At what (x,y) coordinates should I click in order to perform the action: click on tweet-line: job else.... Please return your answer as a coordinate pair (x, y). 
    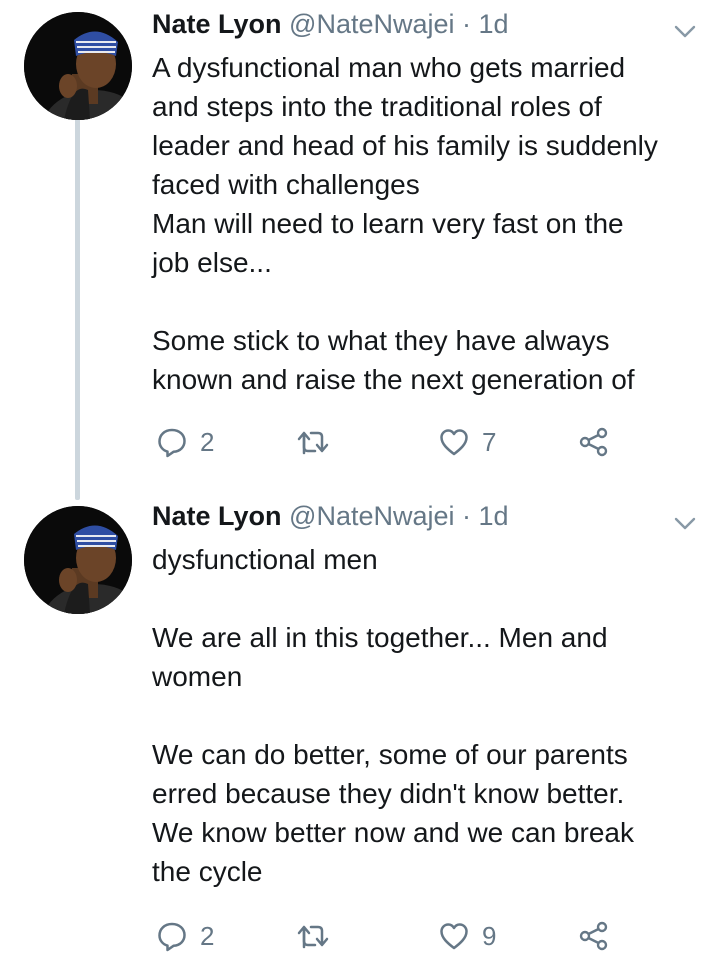
    Looking at the image, I should click on (212, 262).